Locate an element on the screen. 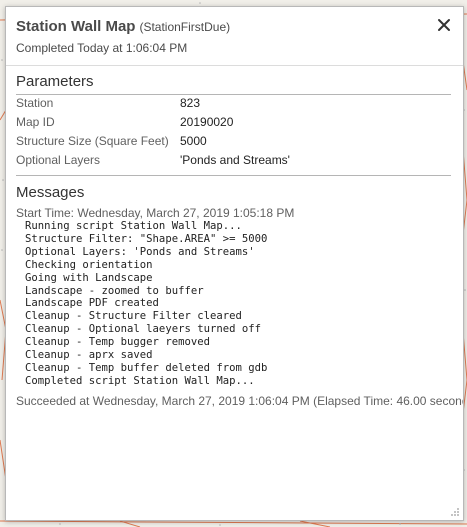 This screenshot has width=467, height=527. param-label: Map ID is located at coordinates (35, 122).